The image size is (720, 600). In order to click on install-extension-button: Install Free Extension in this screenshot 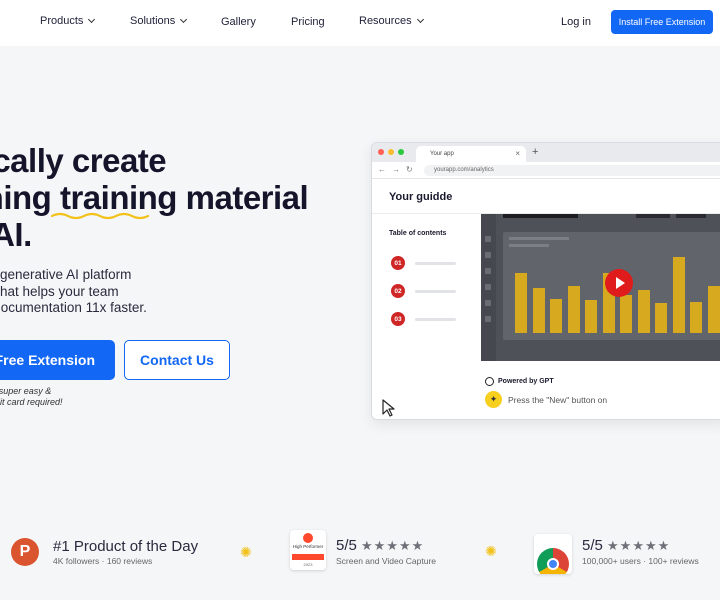, I will do `click(662, 22)`.